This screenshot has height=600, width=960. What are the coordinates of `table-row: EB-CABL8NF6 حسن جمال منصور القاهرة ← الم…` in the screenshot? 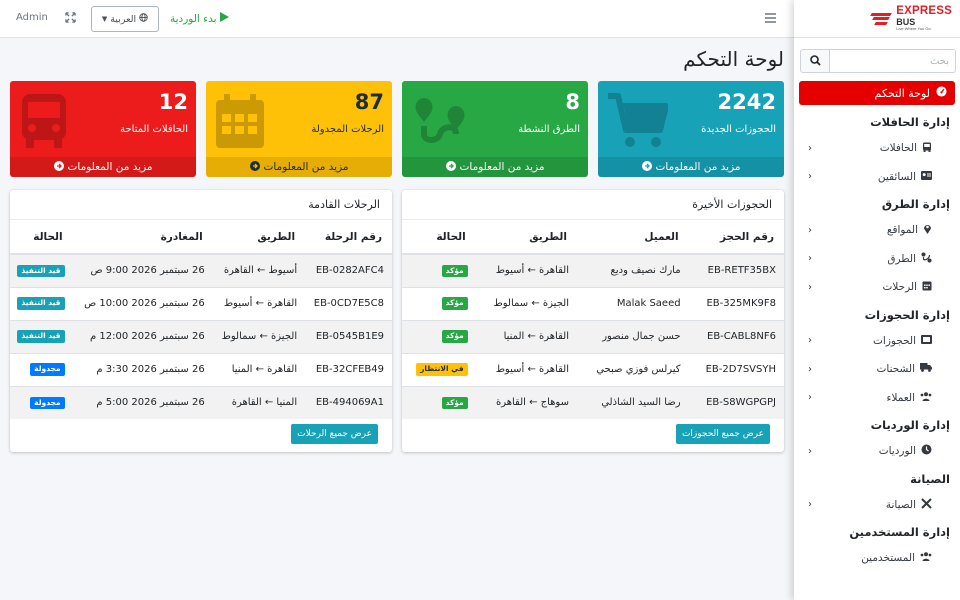 It's located at (593, 336).